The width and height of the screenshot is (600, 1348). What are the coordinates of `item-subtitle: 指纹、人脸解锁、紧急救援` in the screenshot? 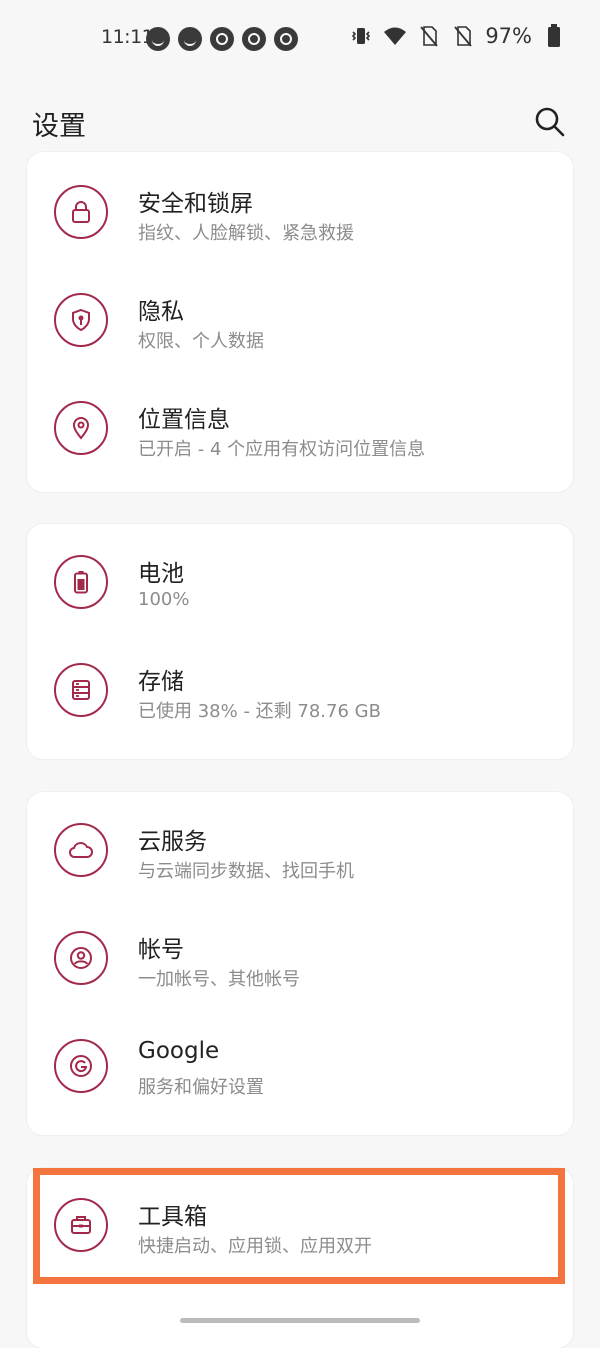 It's located at (246, 233).